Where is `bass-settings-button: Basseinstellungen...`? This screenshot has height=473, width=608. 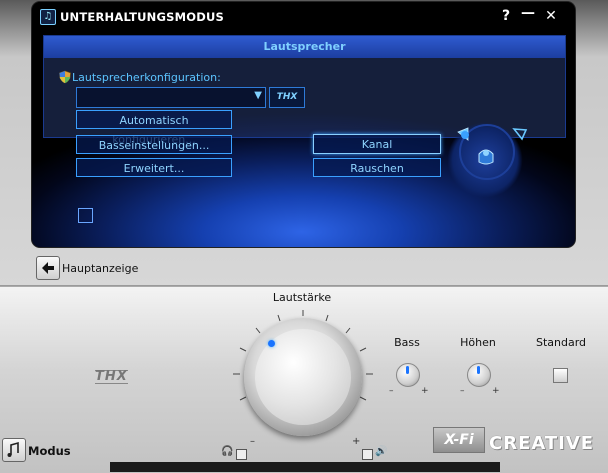
bass-settings-button: Basseinstellungen... is located at coordinates (154, 144).